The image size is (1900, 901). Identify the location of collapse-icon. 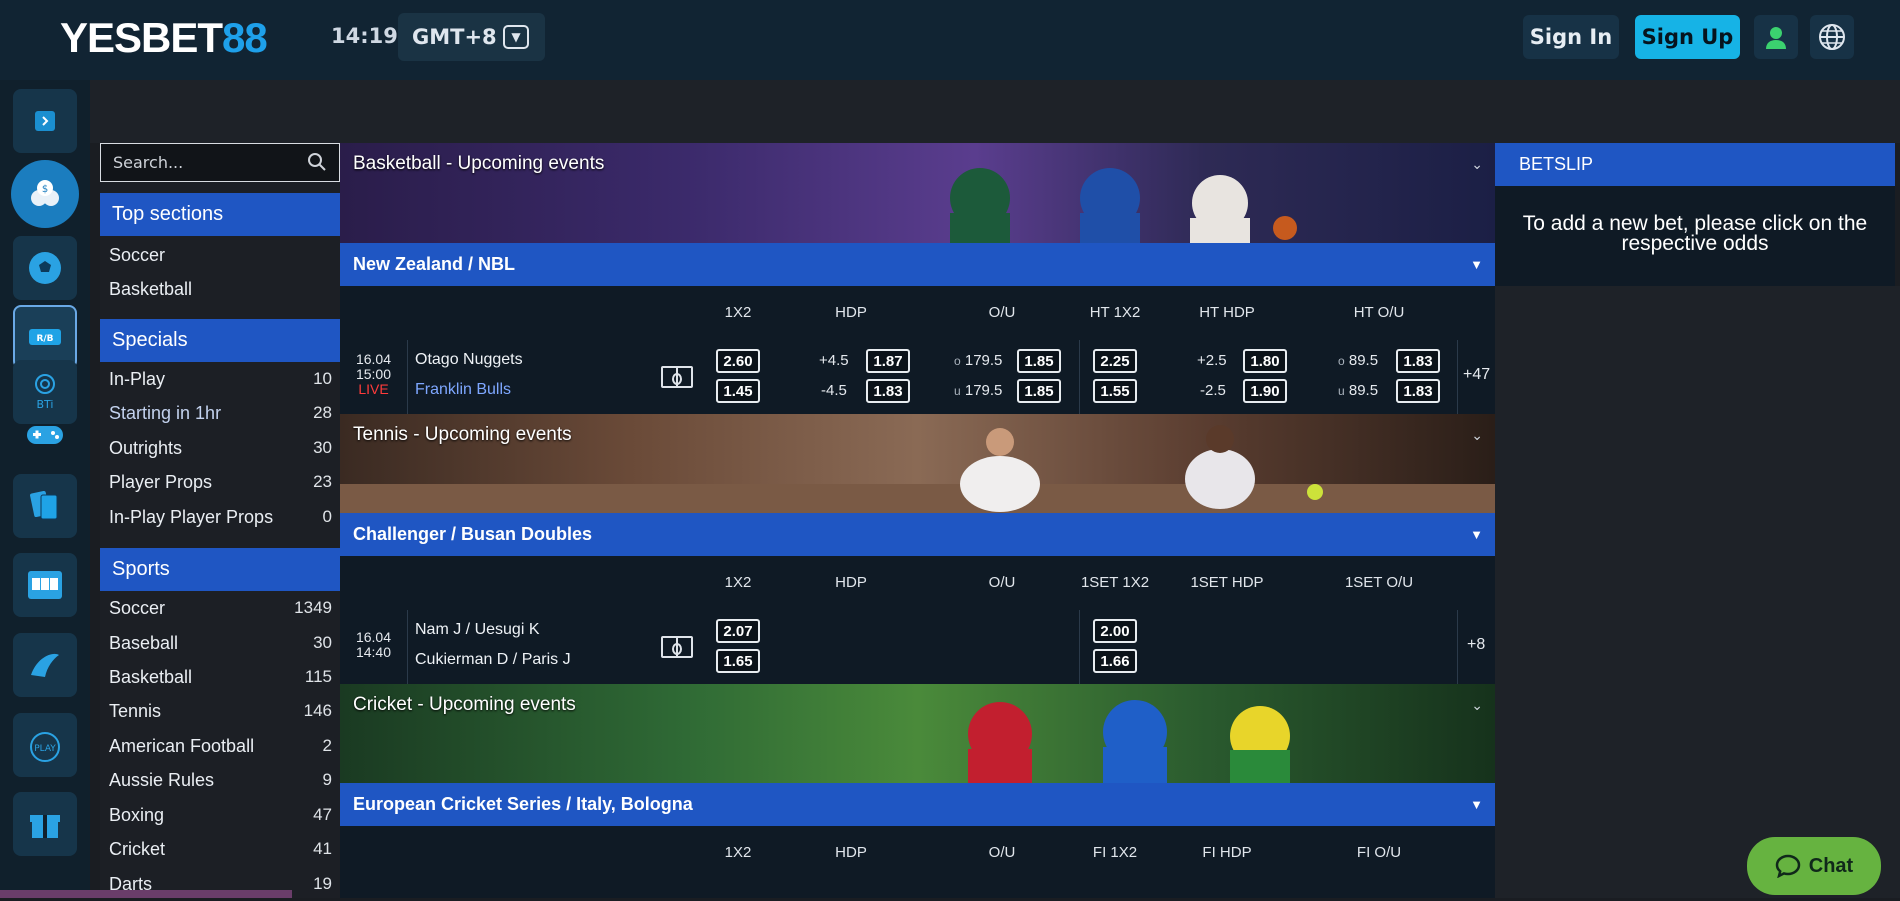
(45, 121).